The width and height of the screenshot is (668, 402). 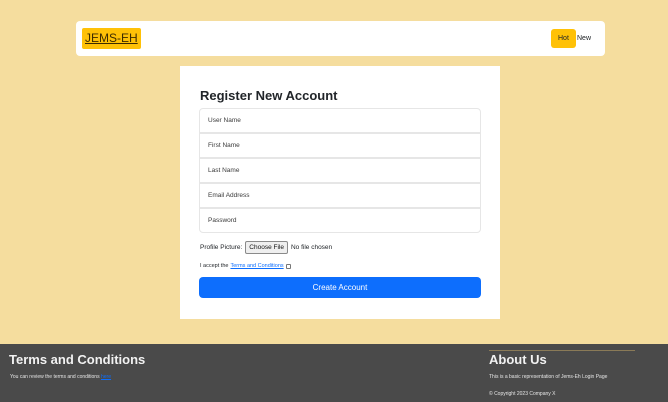 What do you see at coordinates (55, 377) in the screenshot?
I see `footer-terms-sentence: You can review the terms and conditions` at bounding box center [55, 377].